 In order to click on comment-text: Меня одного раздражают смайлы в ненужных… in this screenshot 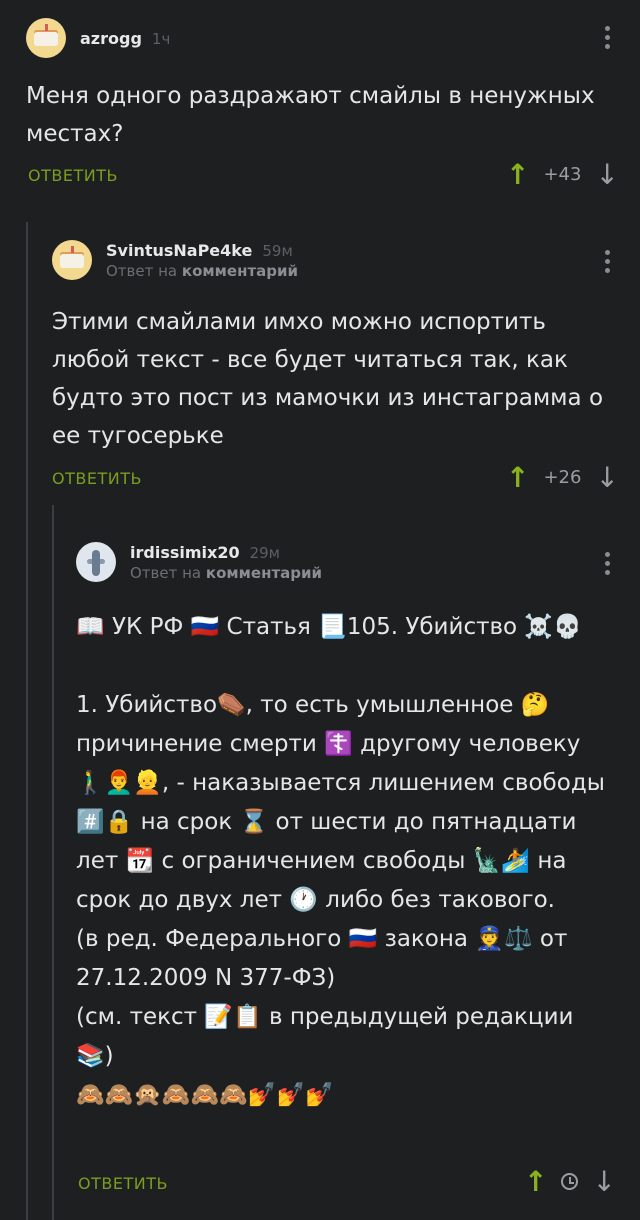, I will do `click(310, 115)`.